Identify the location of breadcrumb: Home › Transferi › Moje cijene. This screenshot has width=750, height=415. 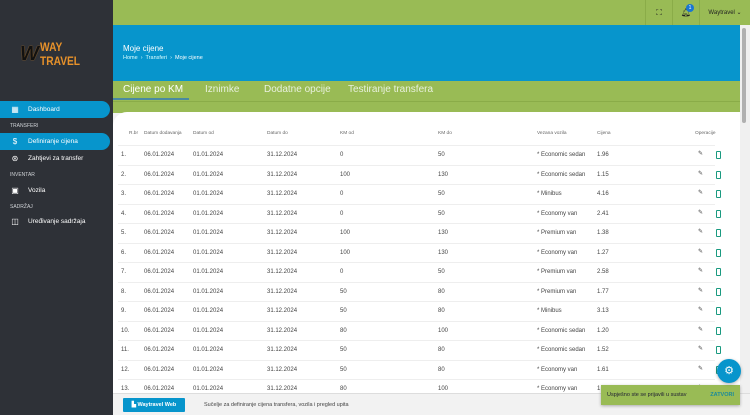
(163, 58).